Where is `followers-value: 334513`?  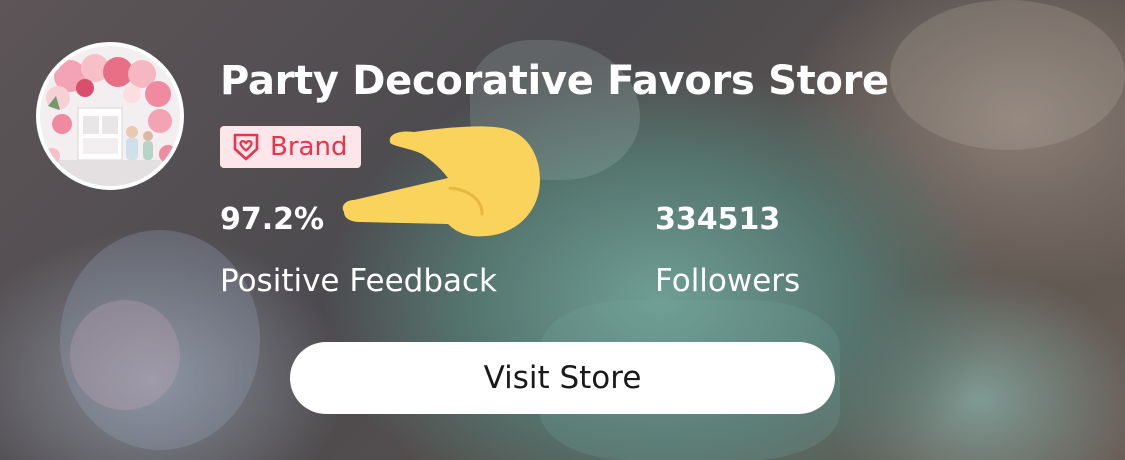 followers-value: 334513 is located at coordinates (718, 219).